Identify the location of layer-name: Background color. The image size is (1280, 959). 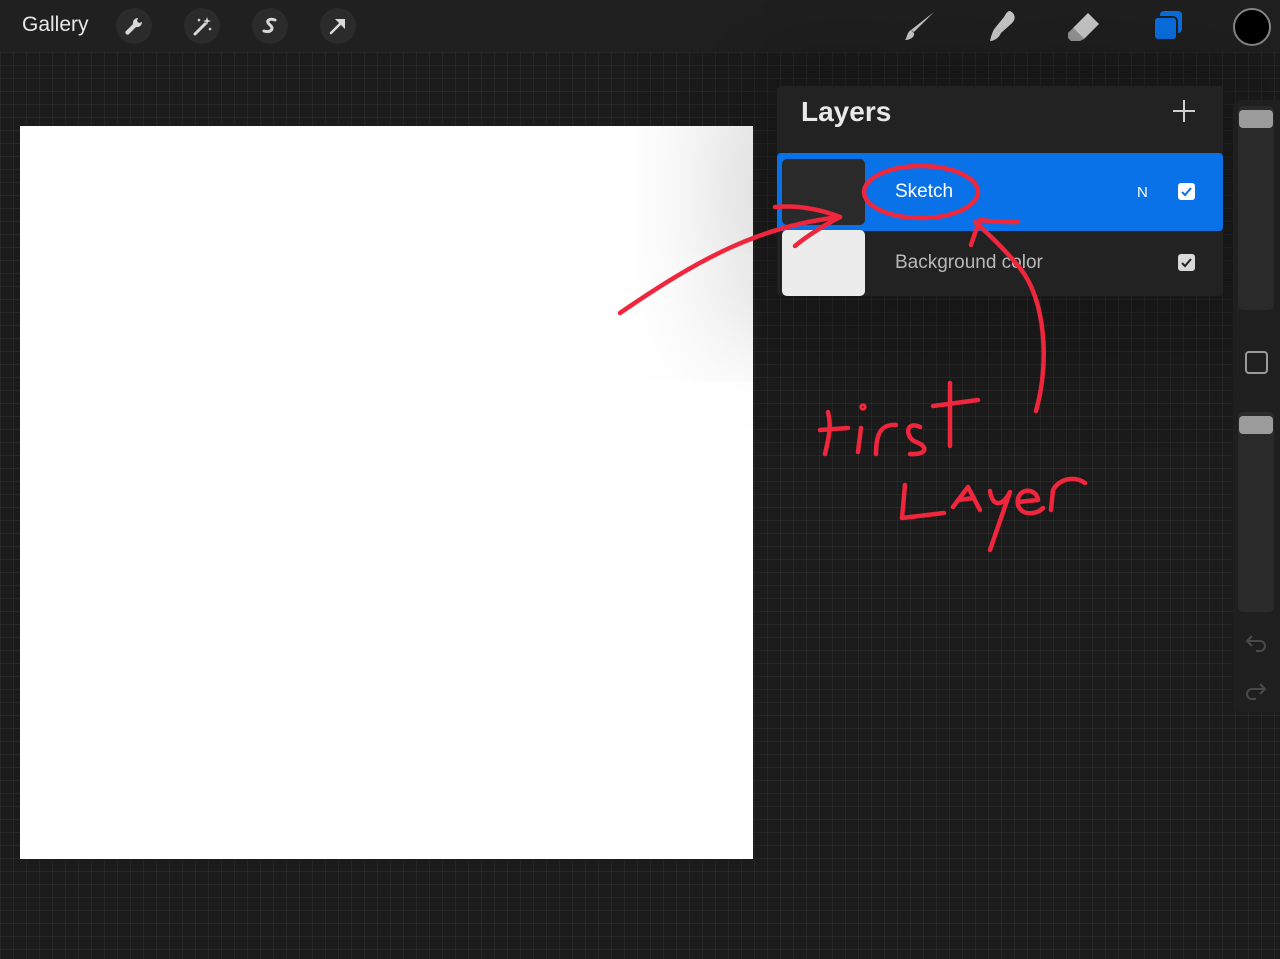
(969, 262).